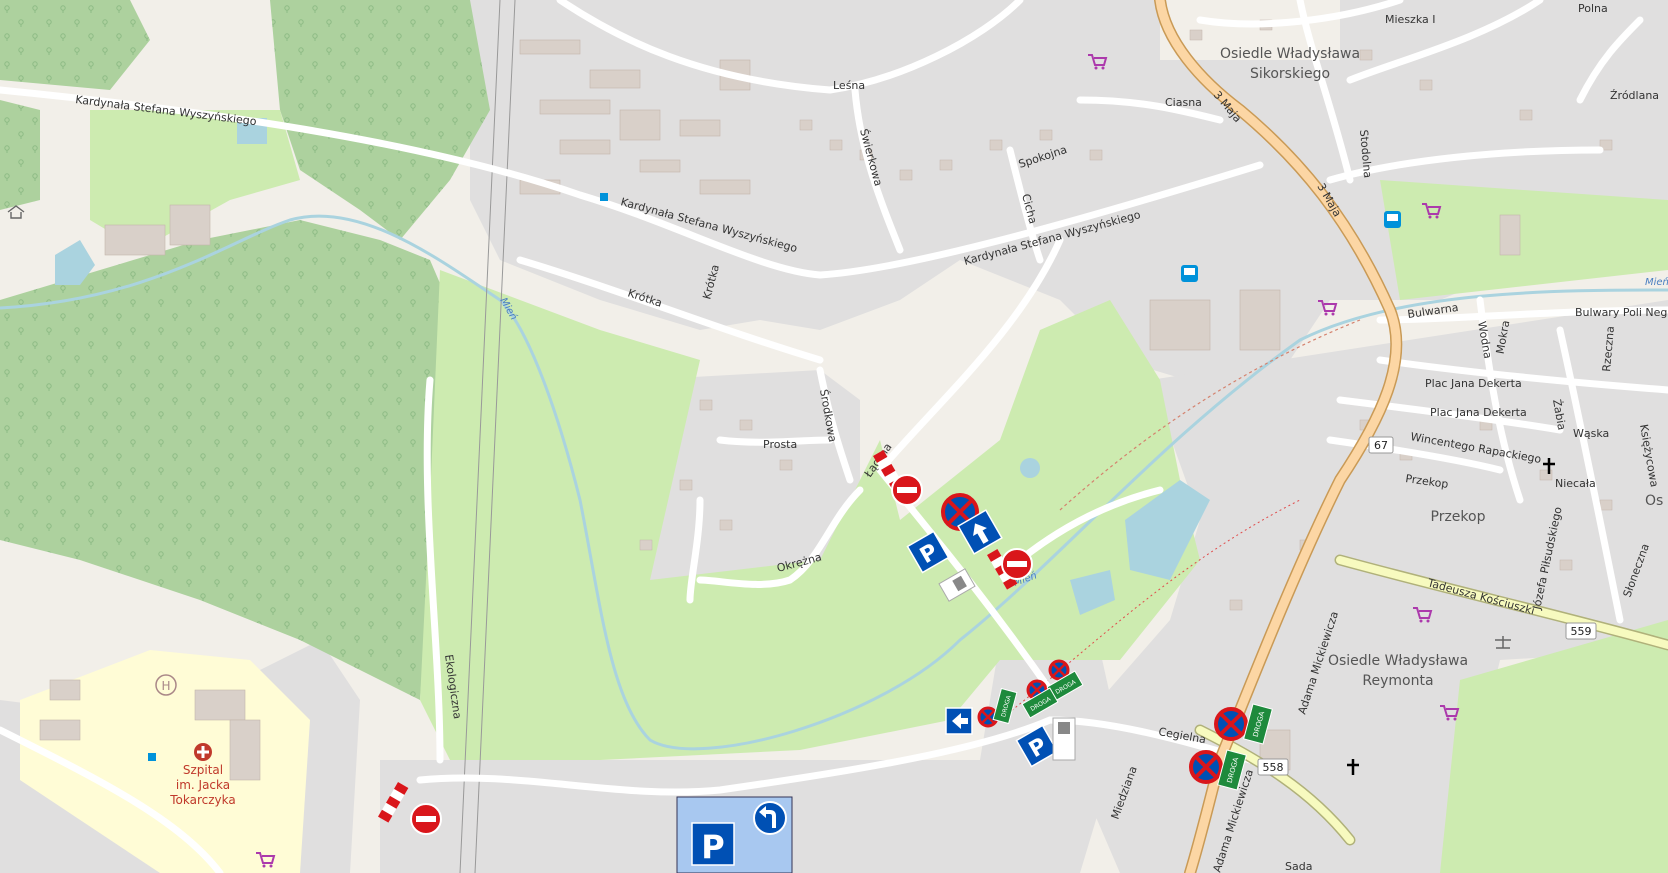 This screenshot has height=873, width=1668. What do you see at coordinates (780, 444) in the screenshot?
I see `label-prosta: Prosta` at bounding box center [780, 444].